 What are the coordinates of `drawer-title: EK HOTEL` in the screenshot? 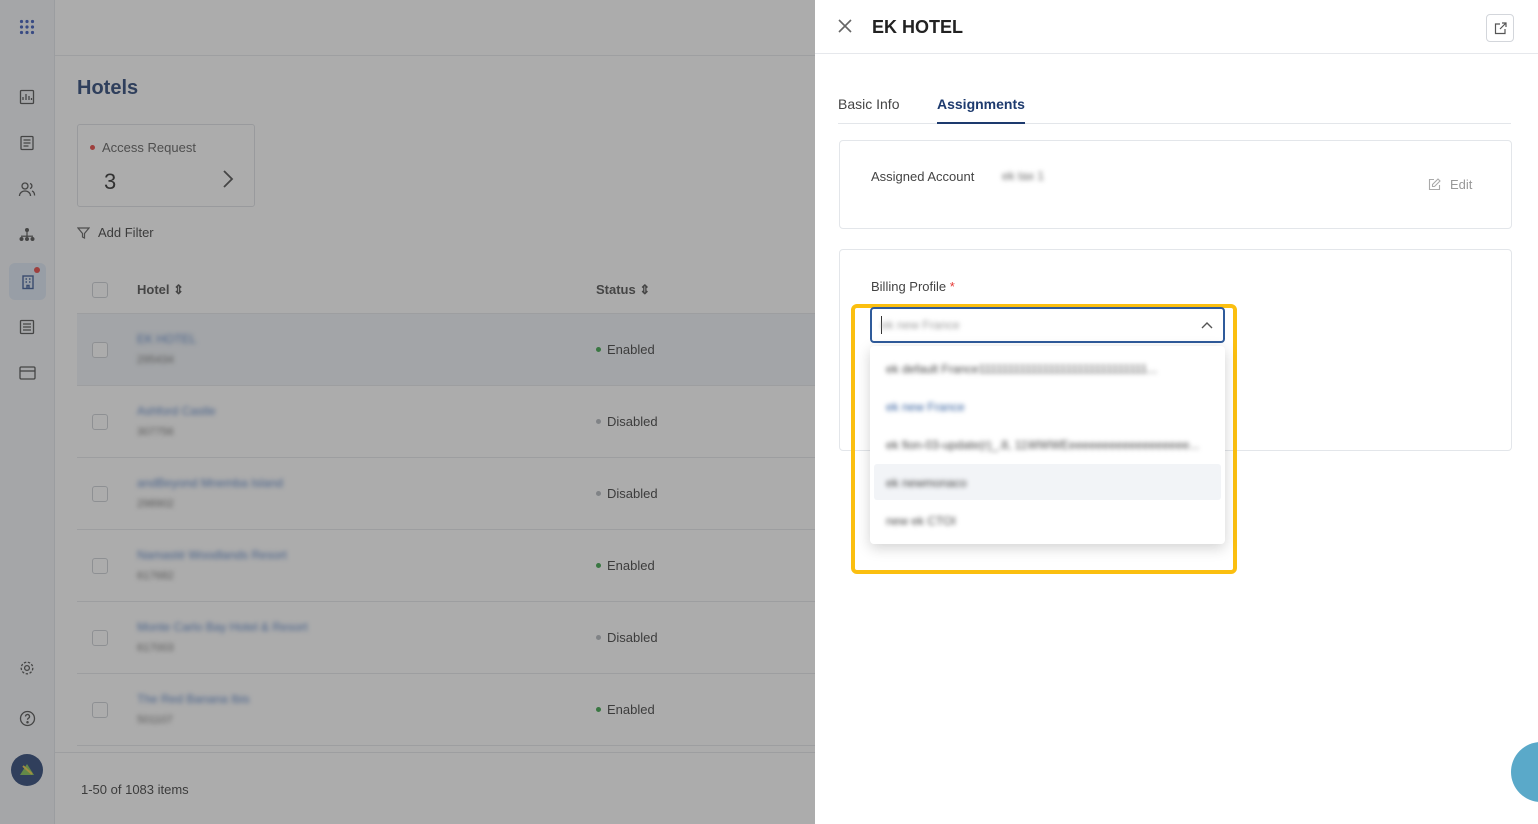 It's located at (918, 27).